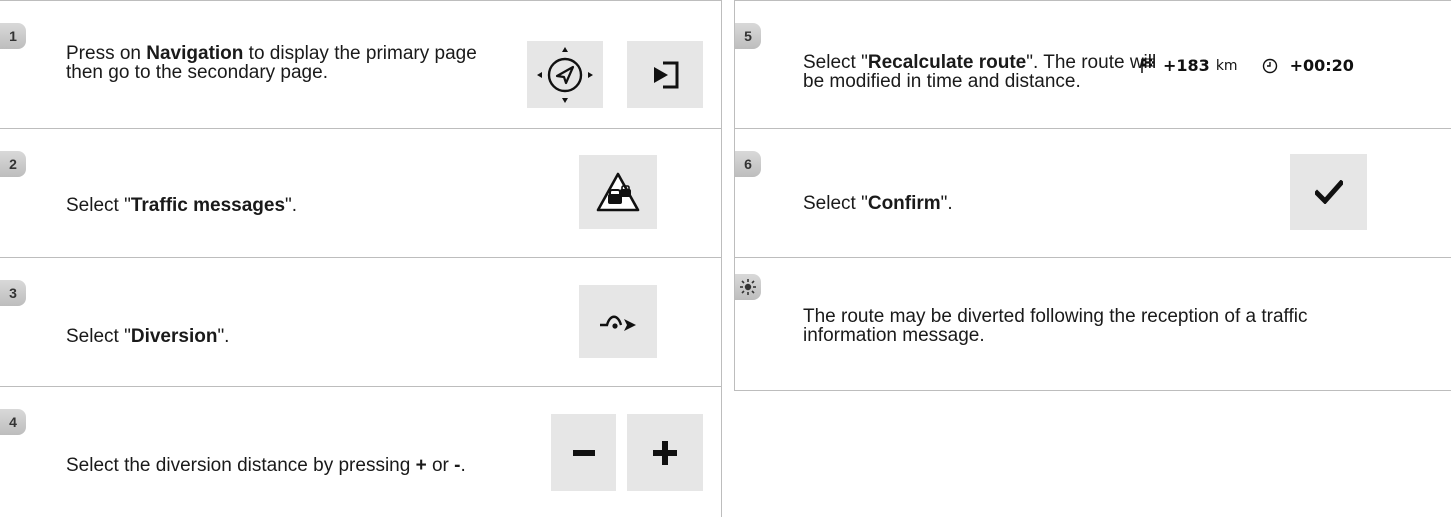 This screenshot has width=1451, height=517. What do you see at coordinates (1226, 65) in the screenshot?
I see `distance-unit: km` at bounding box center [1226, 65].